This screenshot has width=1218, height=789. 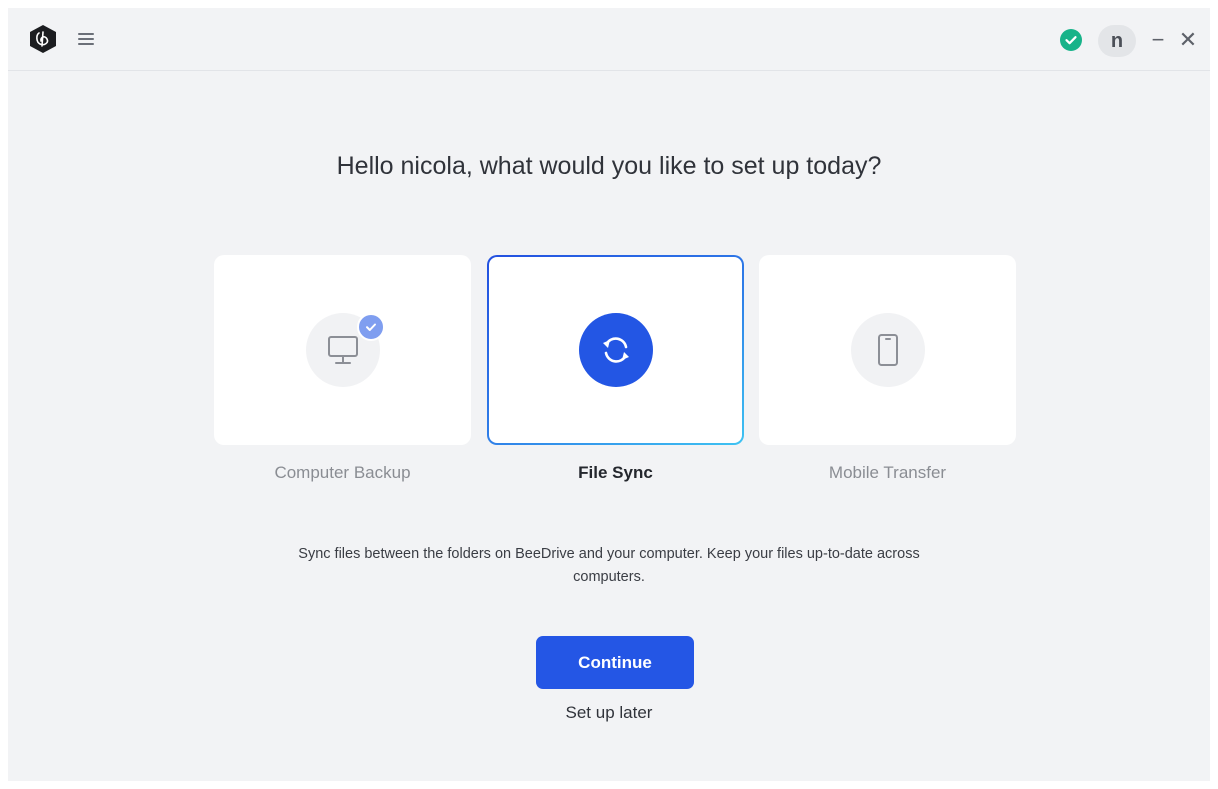 What do you see at coordinates (615, 662) in the screenshot?
I see `continue-button: Continue` at bounding box center [615, 662].